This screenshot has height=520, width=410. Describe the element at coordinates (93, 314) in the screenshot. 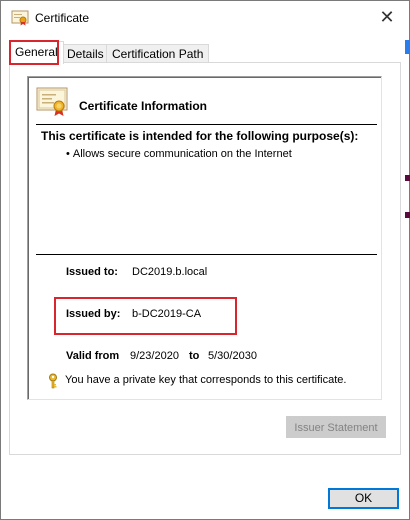

I see `issued-by-label: Issued by:` at that location.